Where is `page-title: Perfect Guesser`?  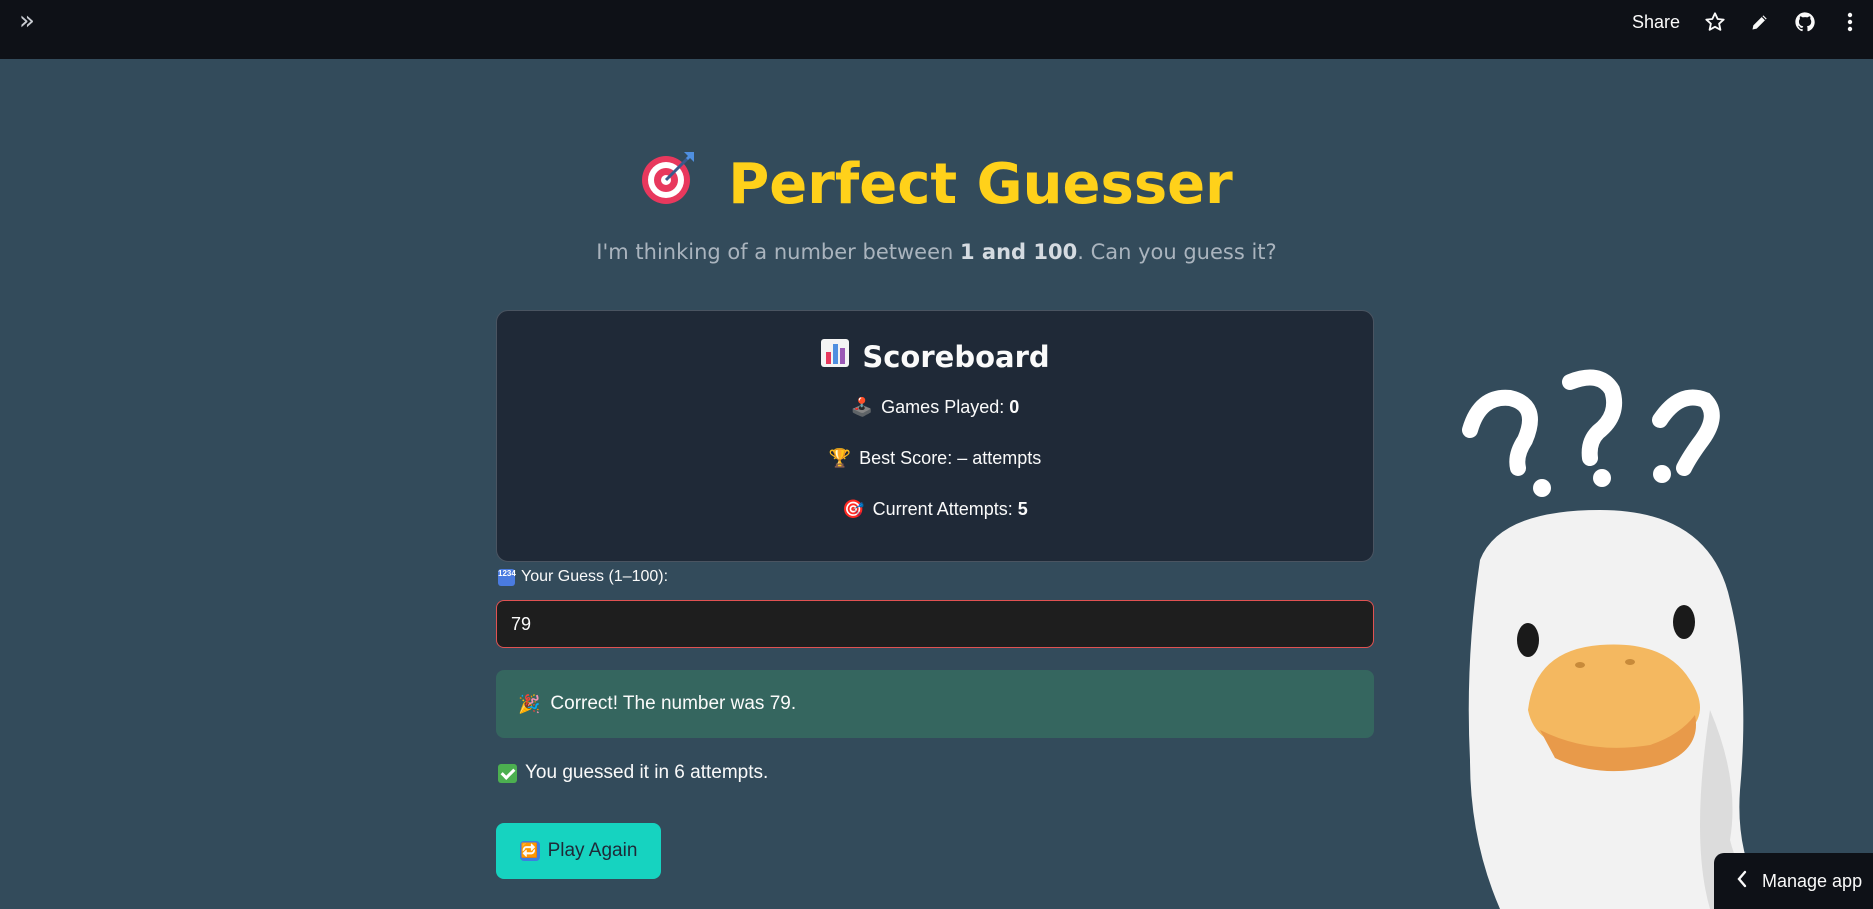
page-title: Perfect Guesser is located at coordinates (936, 184).